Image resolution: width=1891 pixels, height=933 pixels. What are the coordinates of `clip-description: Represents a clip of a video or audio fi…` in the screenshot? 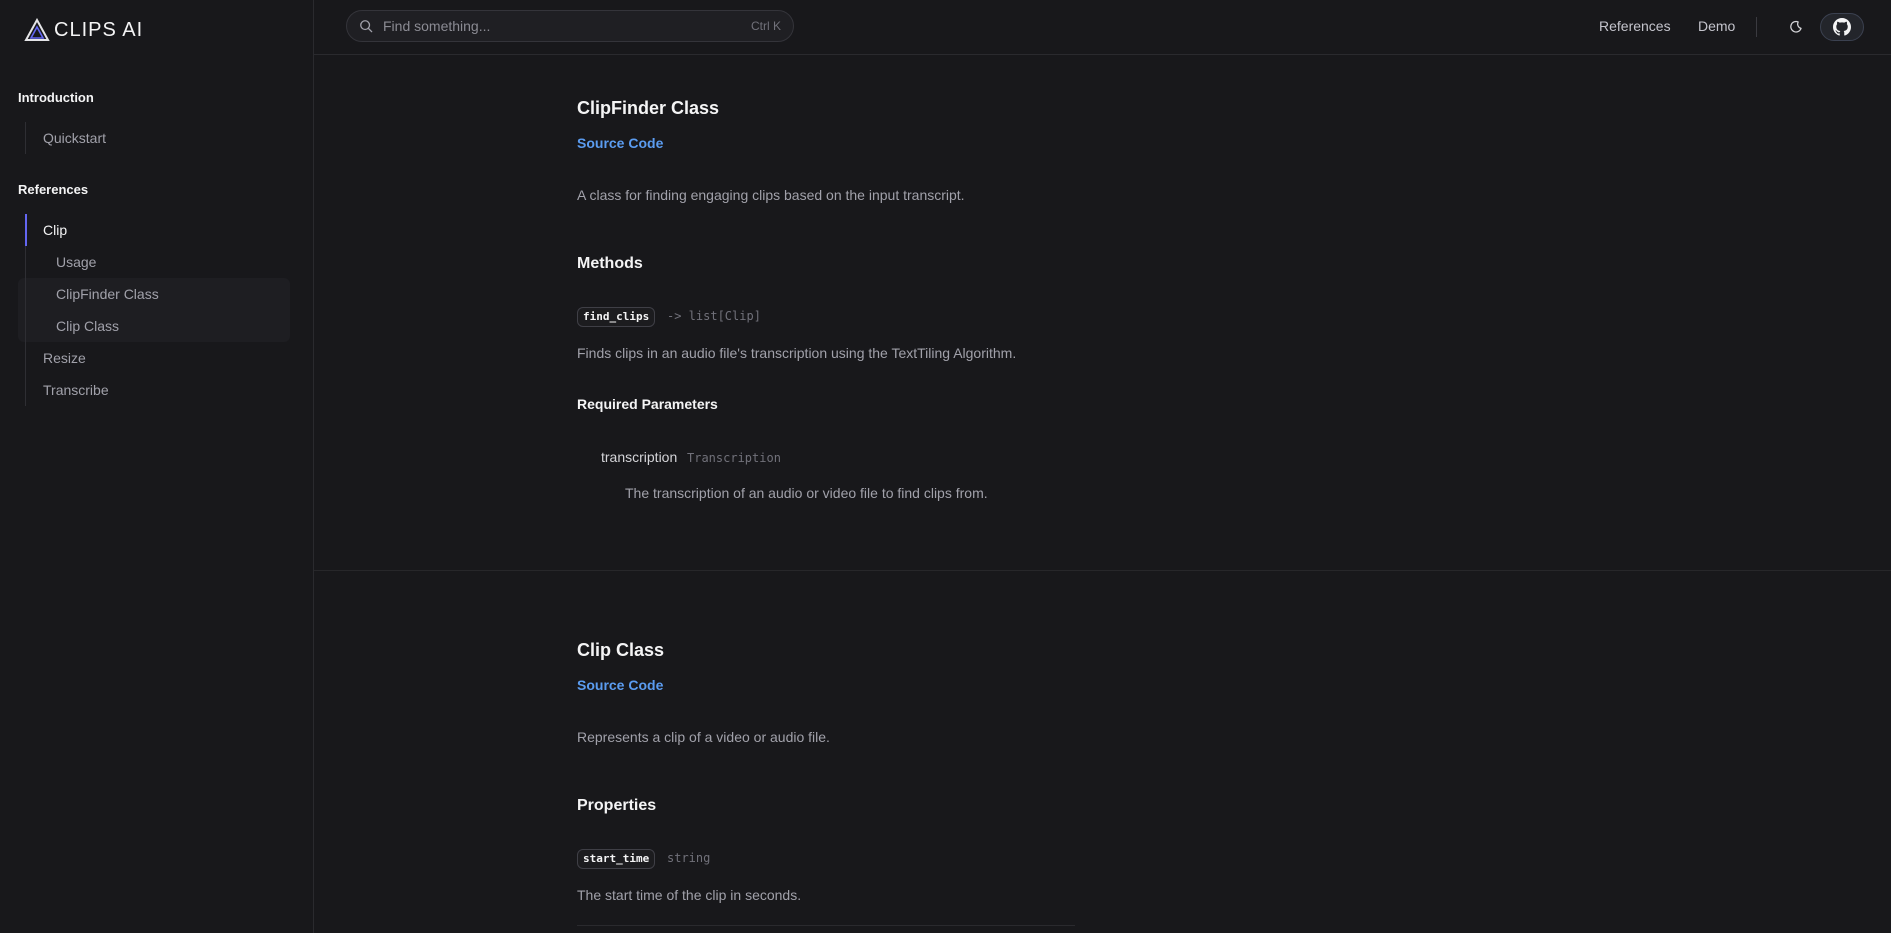 It's located at (703, 737).